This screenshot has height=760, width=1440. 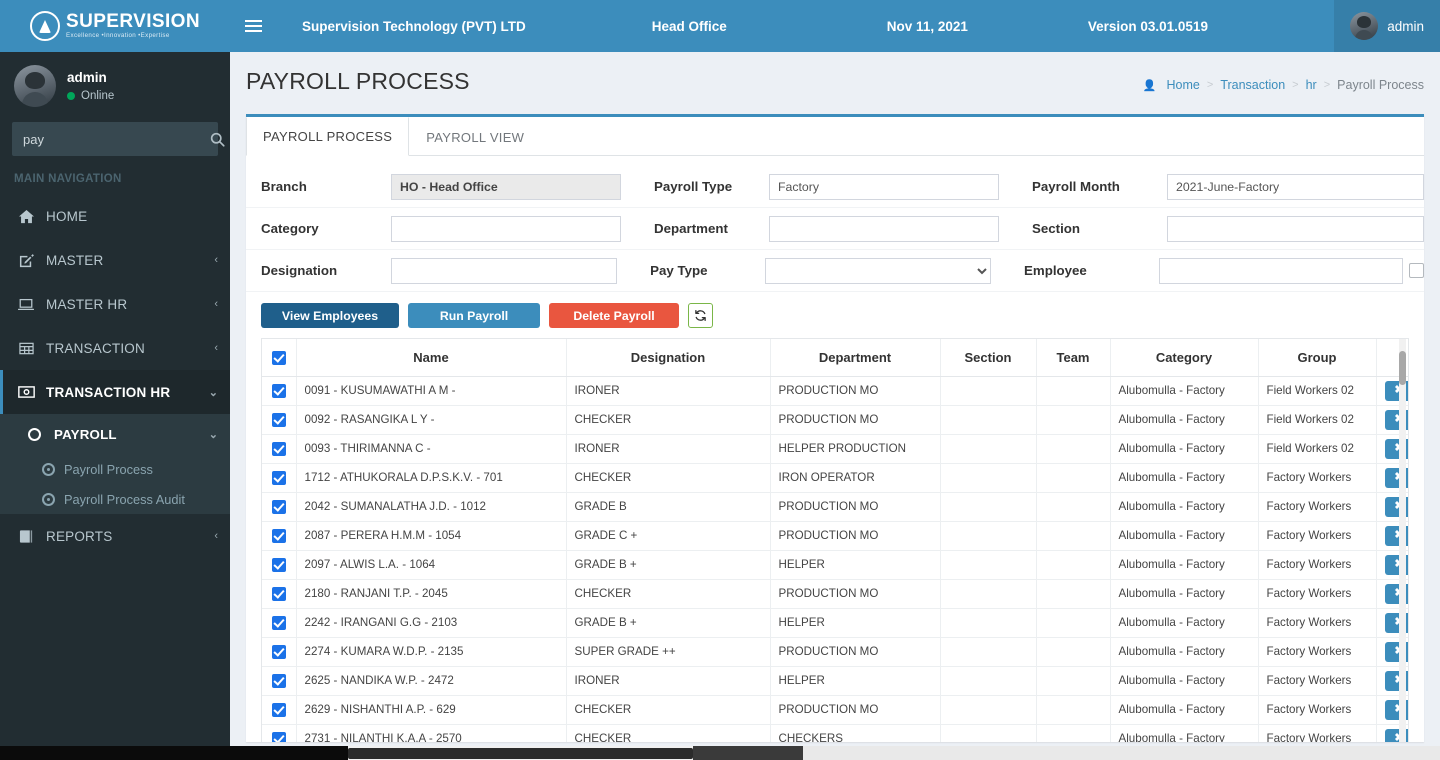 I want to click on cell-designation: SUPER GRADE ++, so click(x=668, y=652).